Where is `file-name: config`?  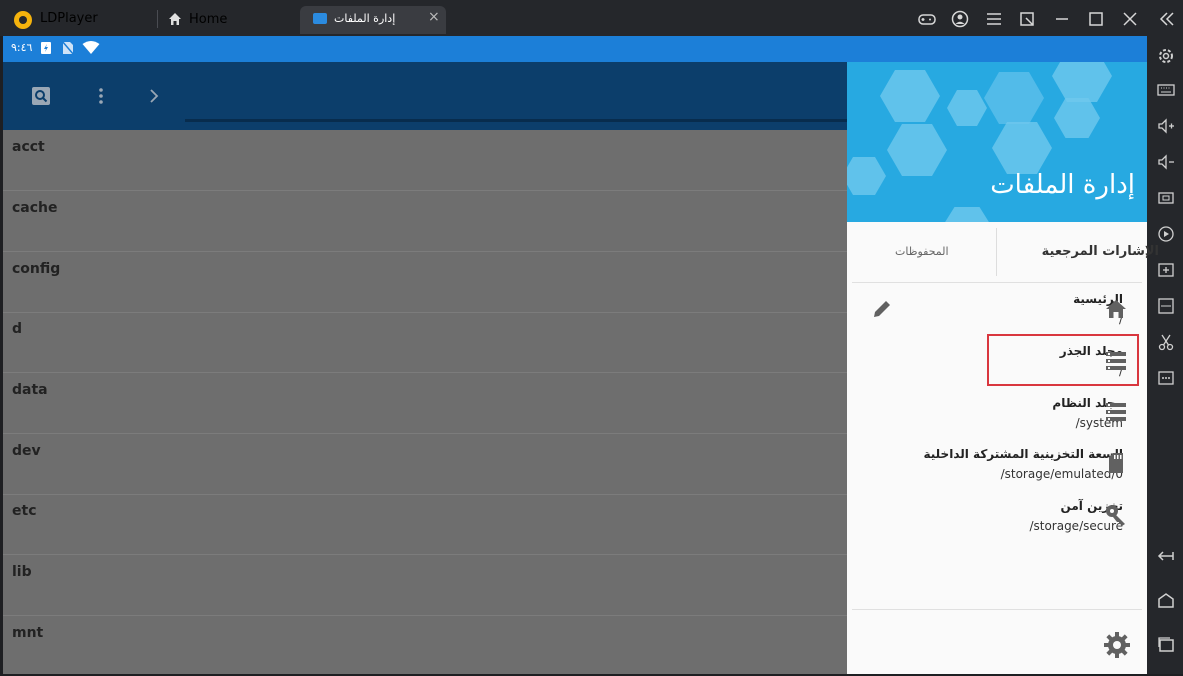 file-name: config is located at coordinates (36, 269).